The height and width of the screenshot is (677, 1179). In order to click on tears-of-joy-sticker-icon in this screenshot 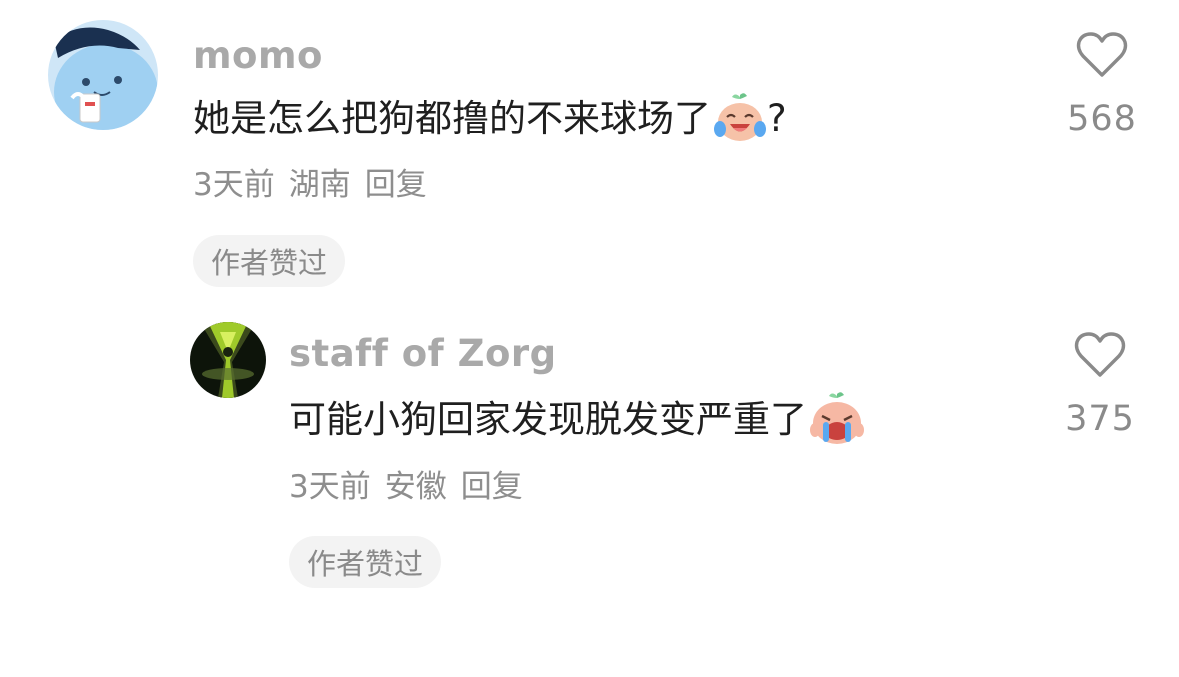, I will do `click(740, 118)`.